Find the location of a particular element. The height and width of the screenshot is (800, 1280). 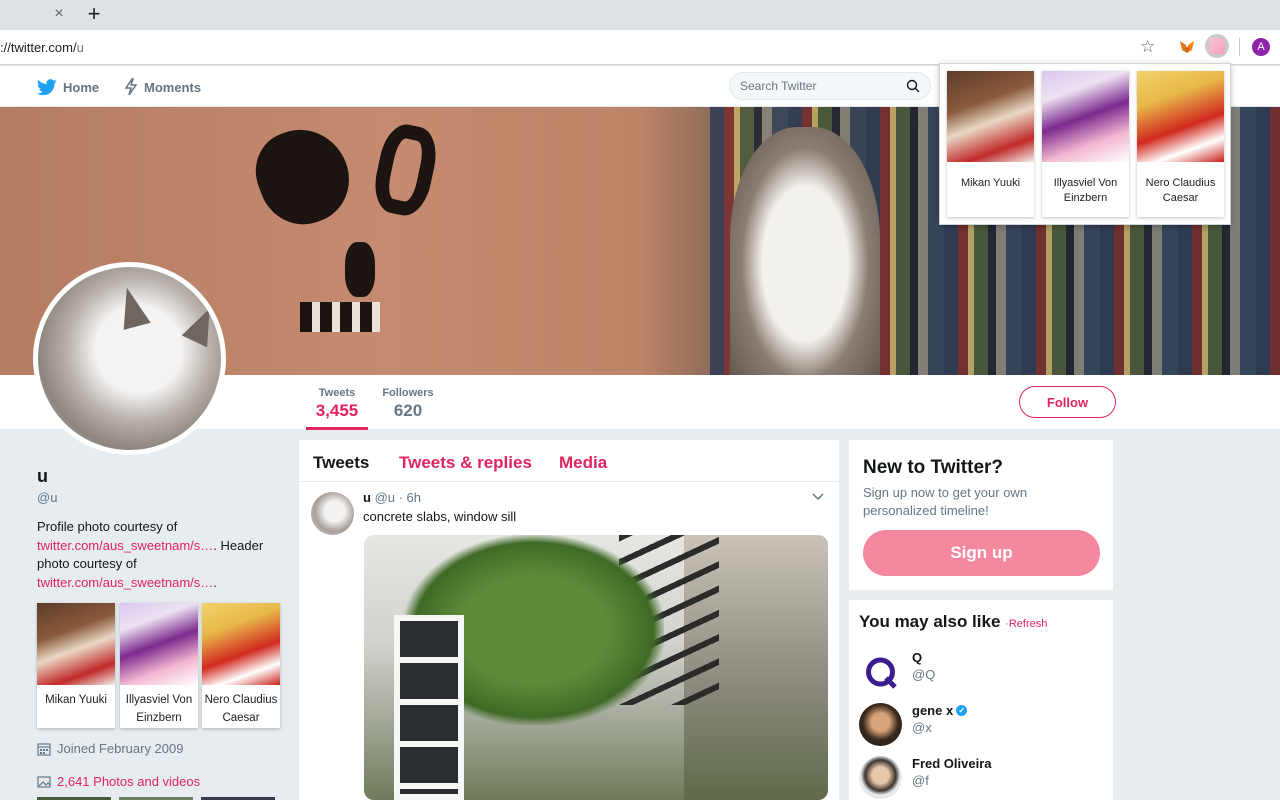

tweets-stat-label: Tweets is located at coordinates (337, 393).